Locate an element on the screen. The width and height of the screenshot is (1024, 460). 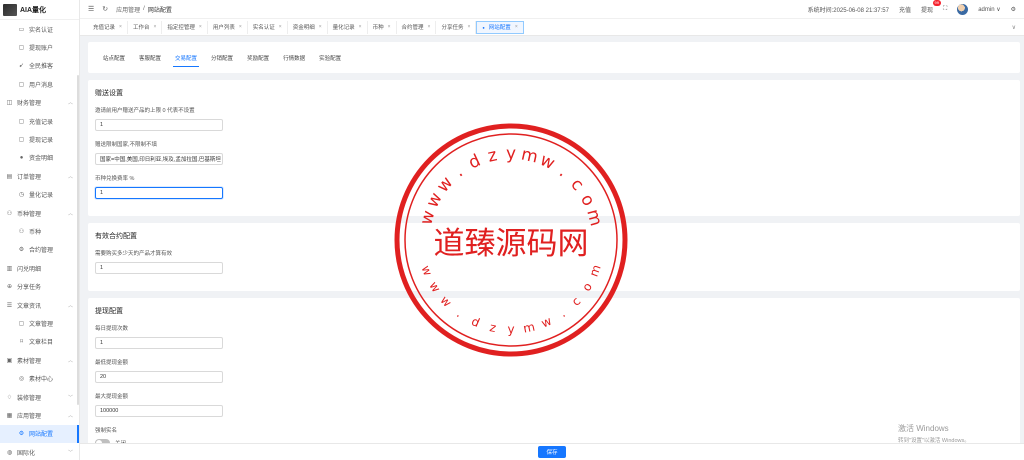
sidebar-item: ⊕ 分享任务 is located at coordinates (39, 286).